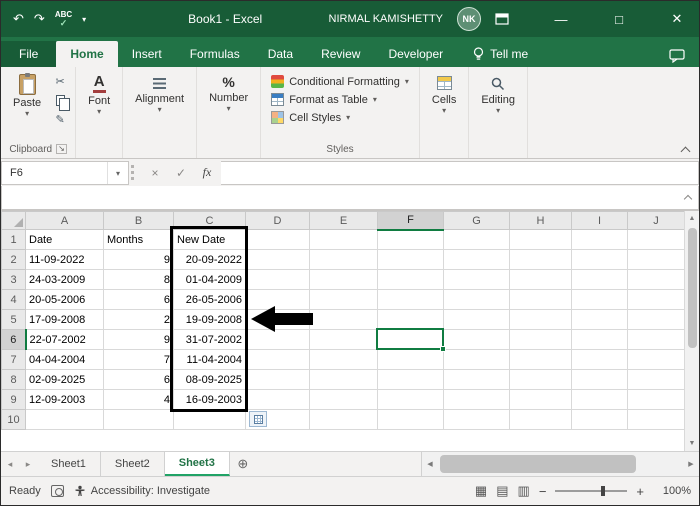  Describe the element at coordinates (10, 464) in the screenshot. I see `sheet-nav-left-icon: ◂` at that location.